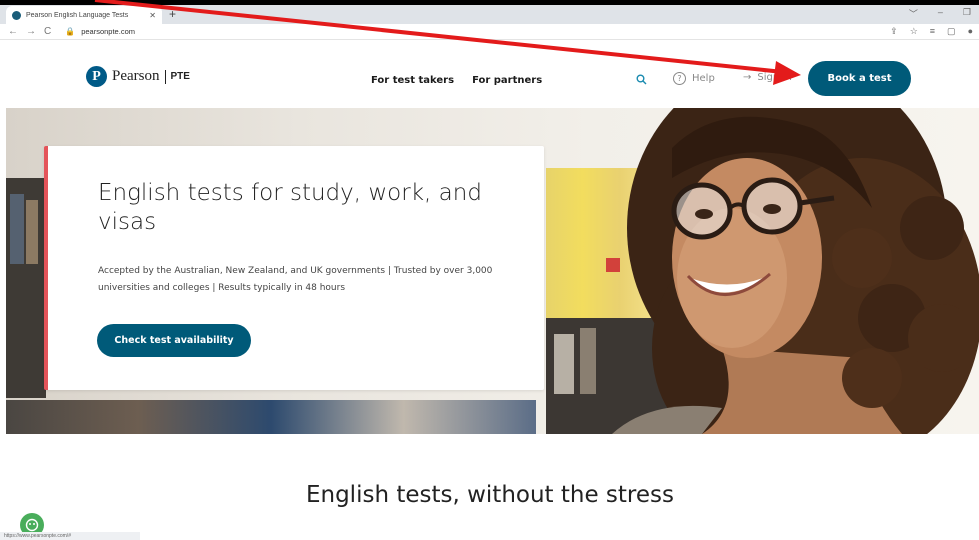  What do you see at coordinates (290, 207) in the screenshot?
I see `hero-title: English tests for study, work, and visas` at bounding box center [290, 207].